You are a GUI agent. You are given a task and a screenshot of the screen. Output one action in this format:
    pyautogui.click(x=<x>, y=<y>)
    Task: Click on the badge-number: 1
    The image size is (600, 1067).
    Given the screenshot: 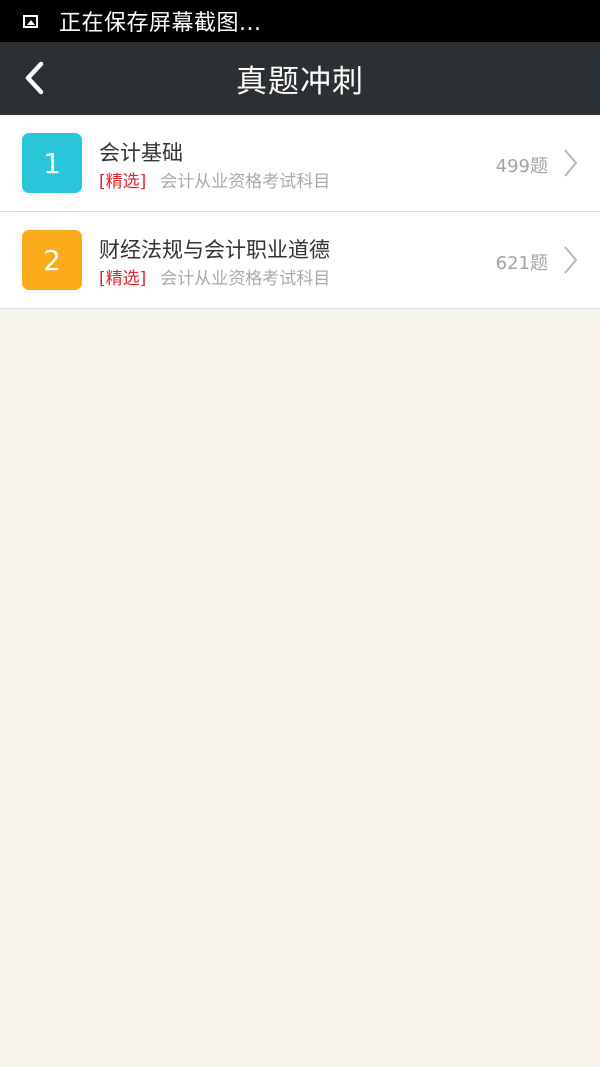 What is the action you would take?
    pyautogui.click(x=52, y=163)
    